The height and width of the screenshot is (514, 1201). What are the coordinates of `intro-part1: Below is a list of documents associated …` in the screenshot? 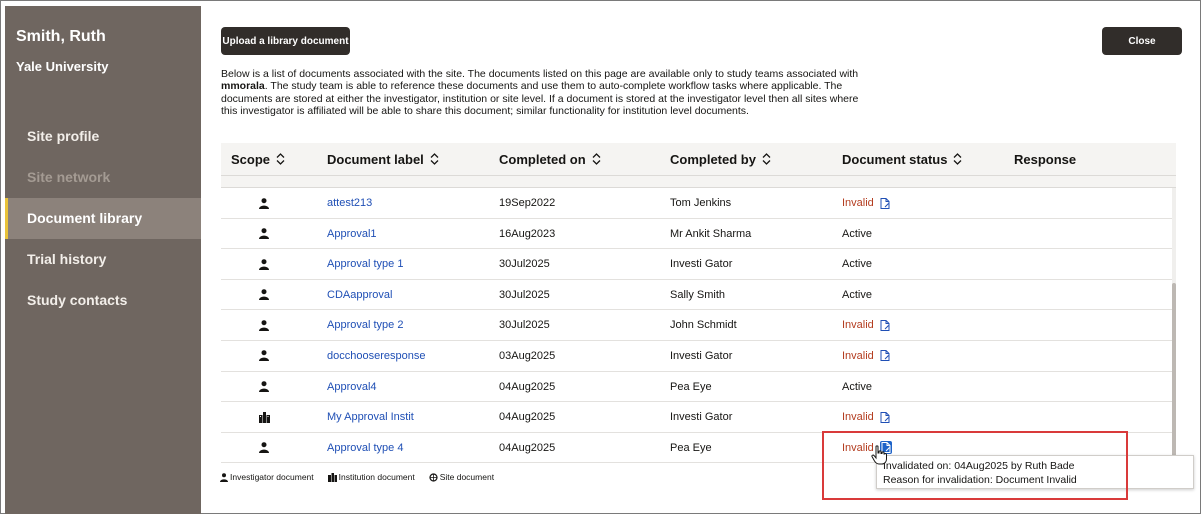 It's located at (540, 74).